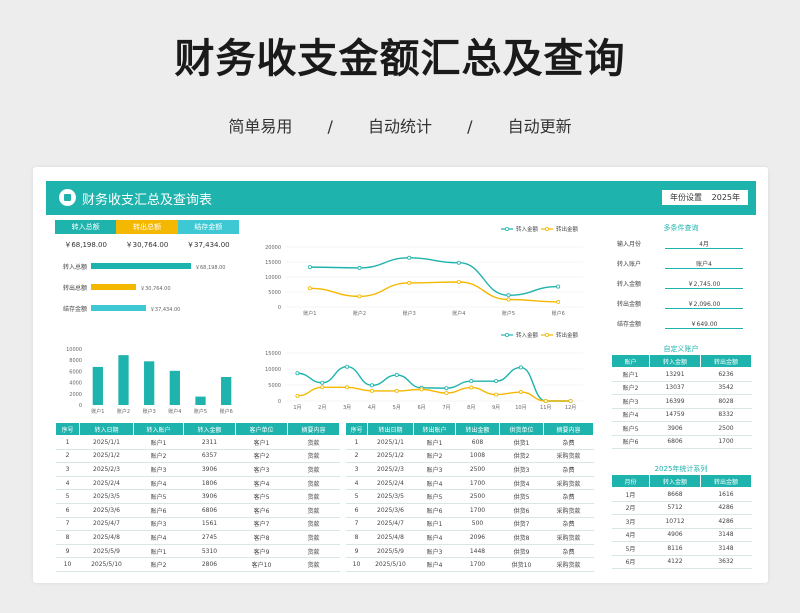  What do you see at coordinates (477, 524) in the screenshot?
I see `table-cell: 500` at bounding box center [477, 524].